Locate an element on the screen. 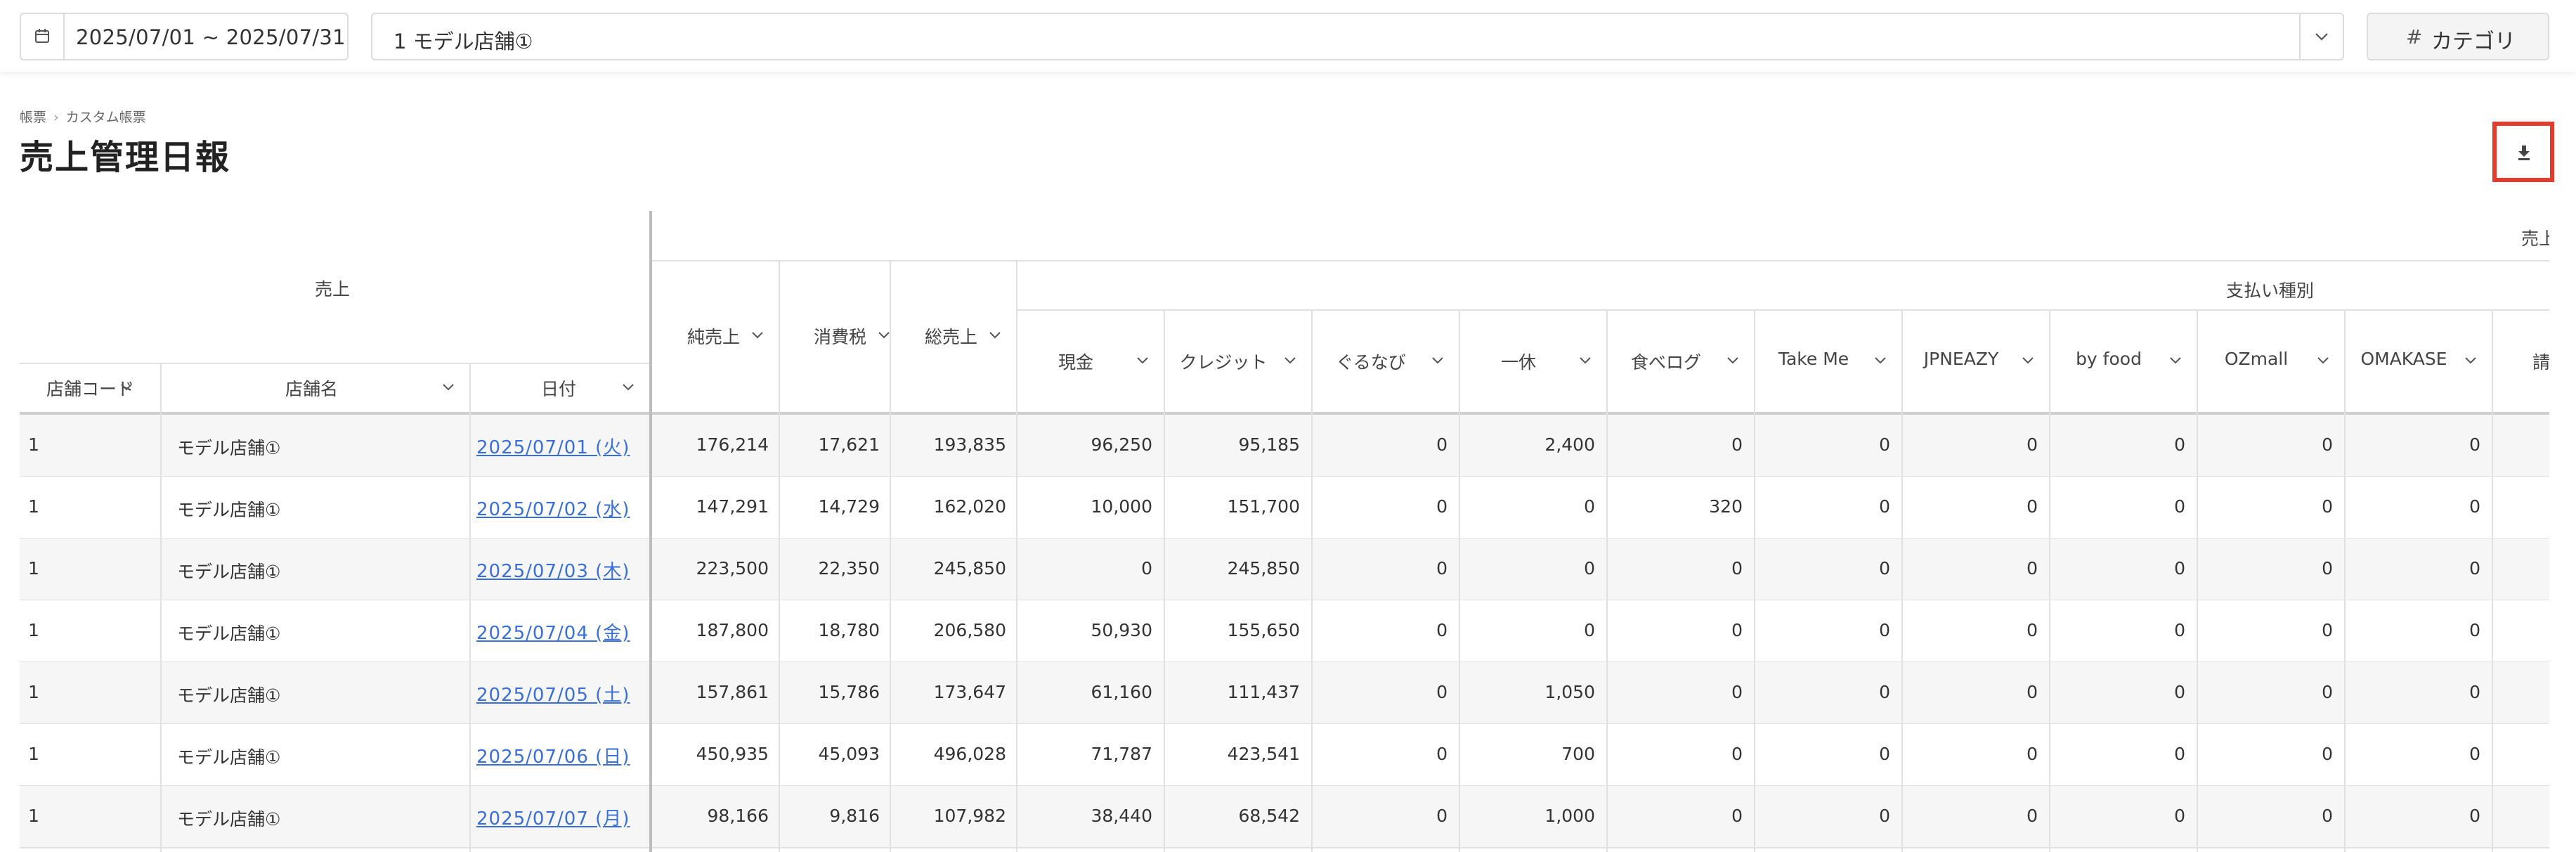  payment-value-cell: 151,700 is located at coordinates (1263, 506).